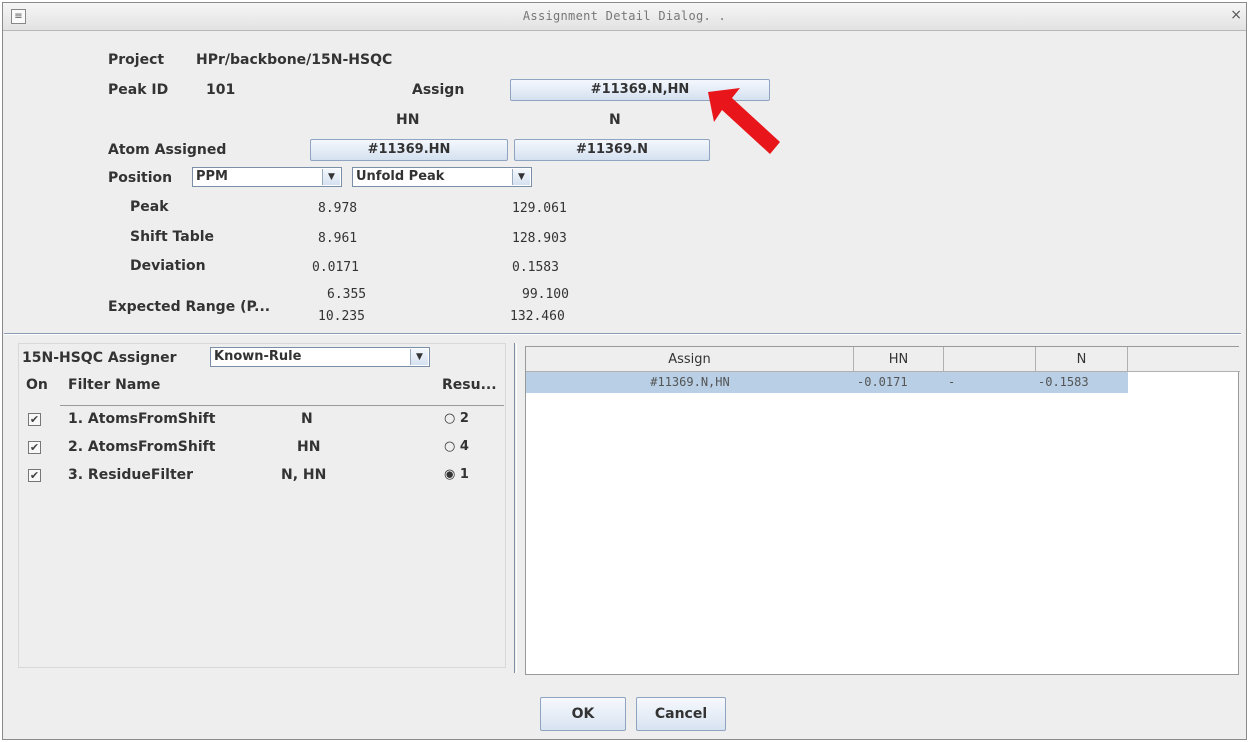 This screenshot has height=742, width=1249. What do you see at coordinates (307, 419) in the screenshot?
I see `filter-1-atoms: N` at bounding box center [307, 419].